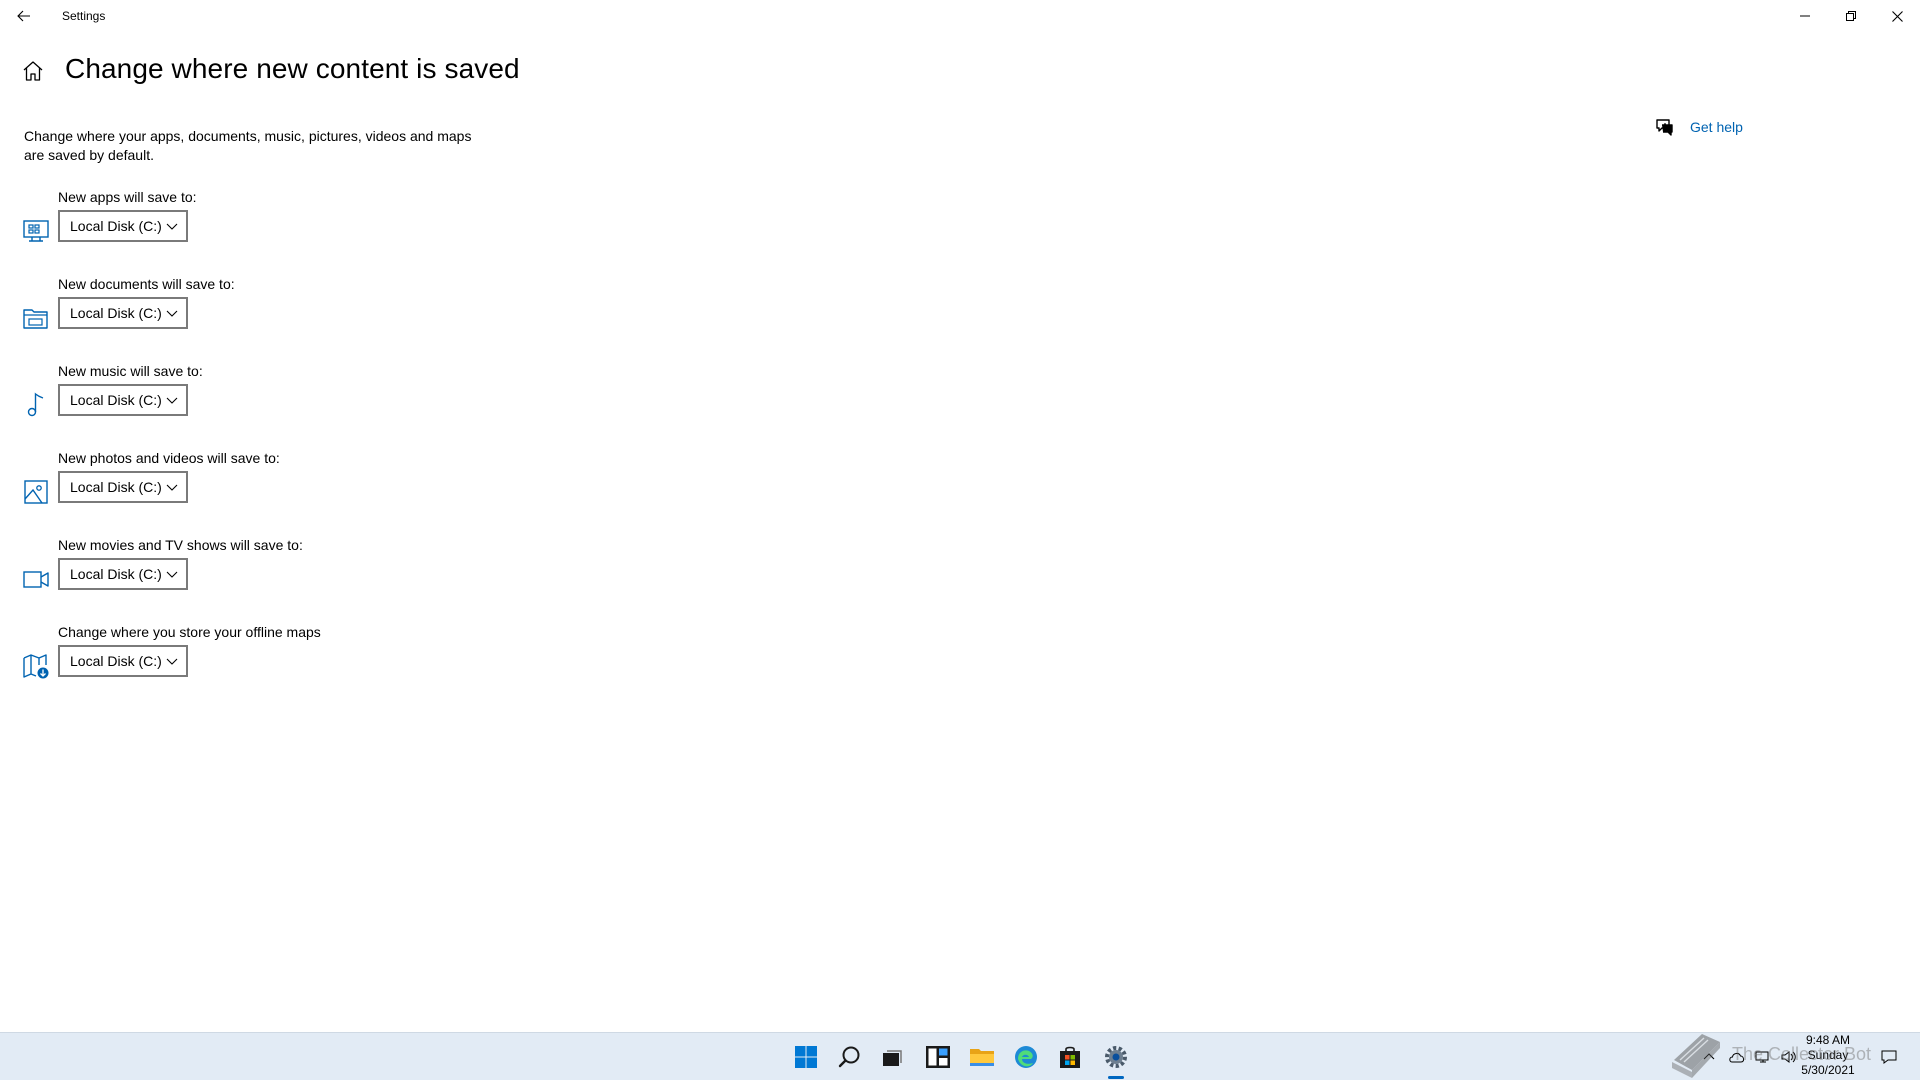 Image resolution: width=1920 pixels, height=1080 pixels. I want to click on setting-label: New movies and TV shows will save to:, so click(180, 545).